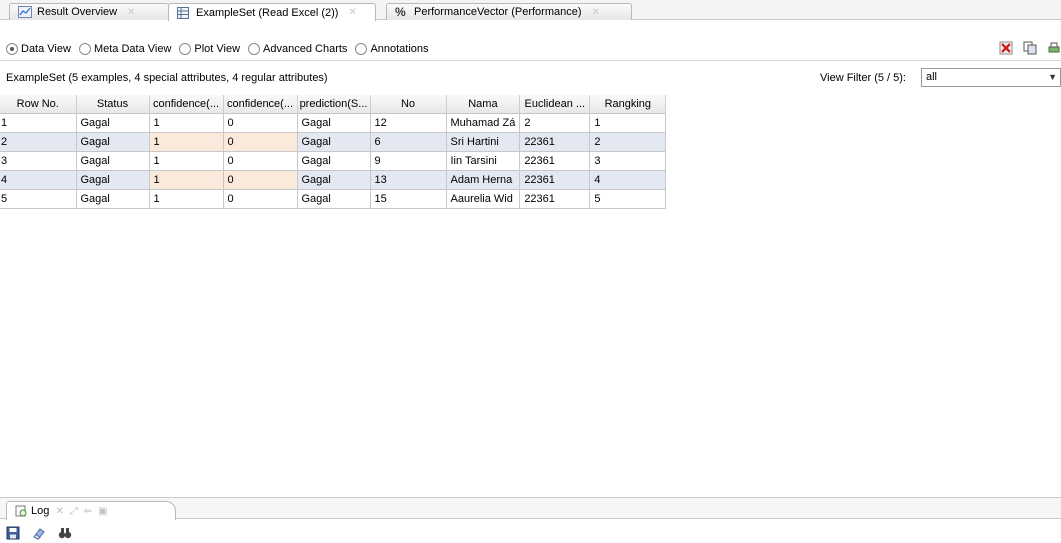 The width and height of the screenshot is (1061, 543). I want to click on table-icon, so click(184, 12).